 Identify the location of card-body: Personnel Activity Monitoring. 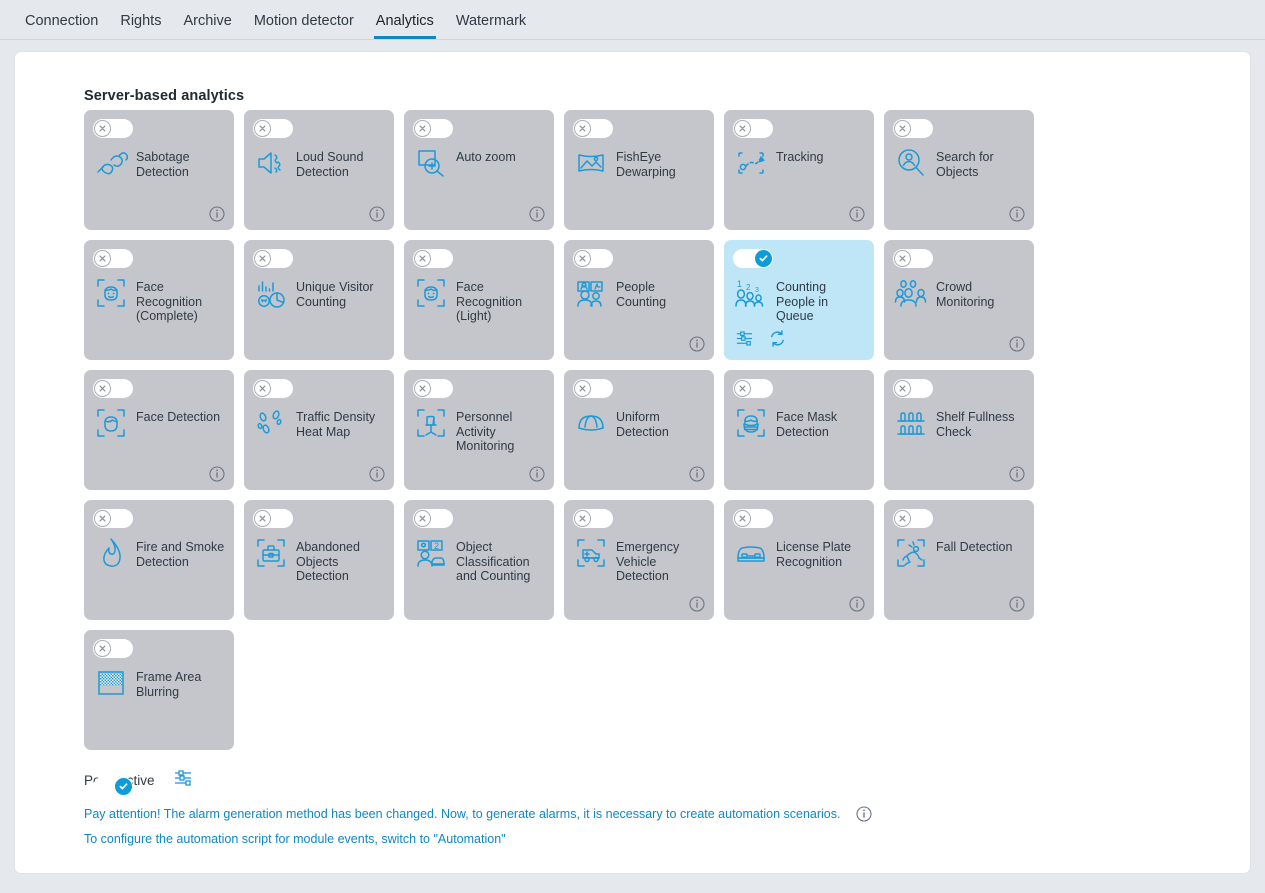
(480, 430).